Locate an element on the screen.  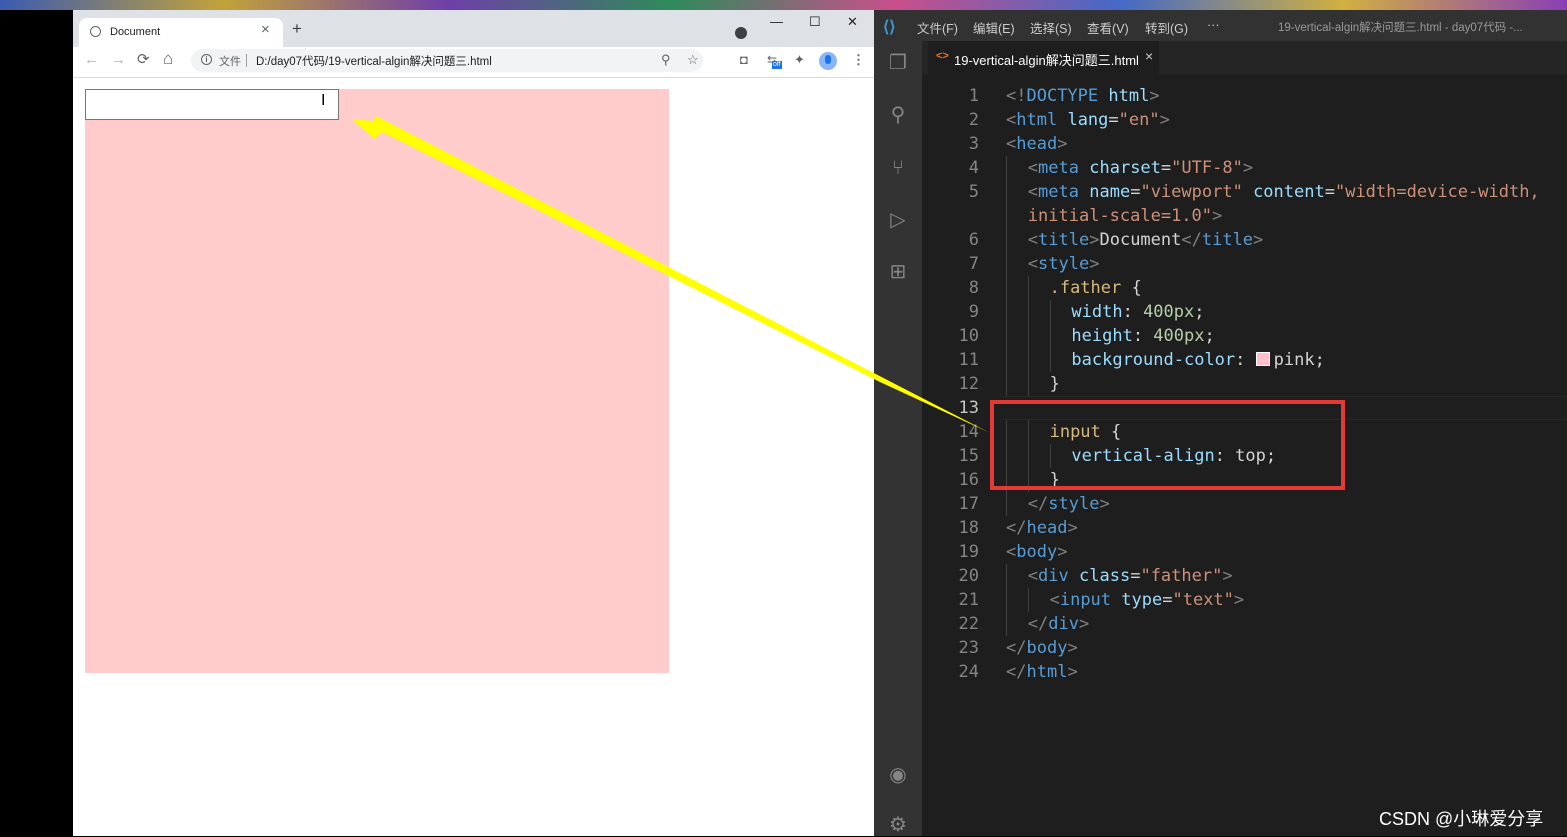
ext-off-badge: off is located at coordinates (777, 65).